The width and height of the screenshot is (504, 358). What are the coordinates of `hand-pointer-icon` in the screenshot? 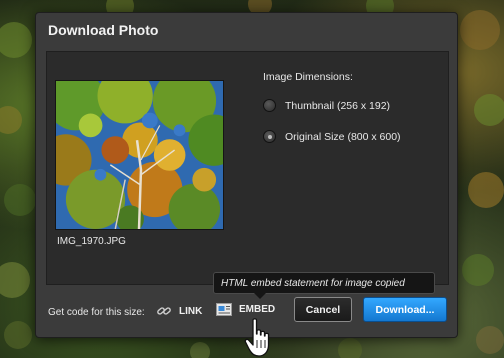 It's located at (259, 338).